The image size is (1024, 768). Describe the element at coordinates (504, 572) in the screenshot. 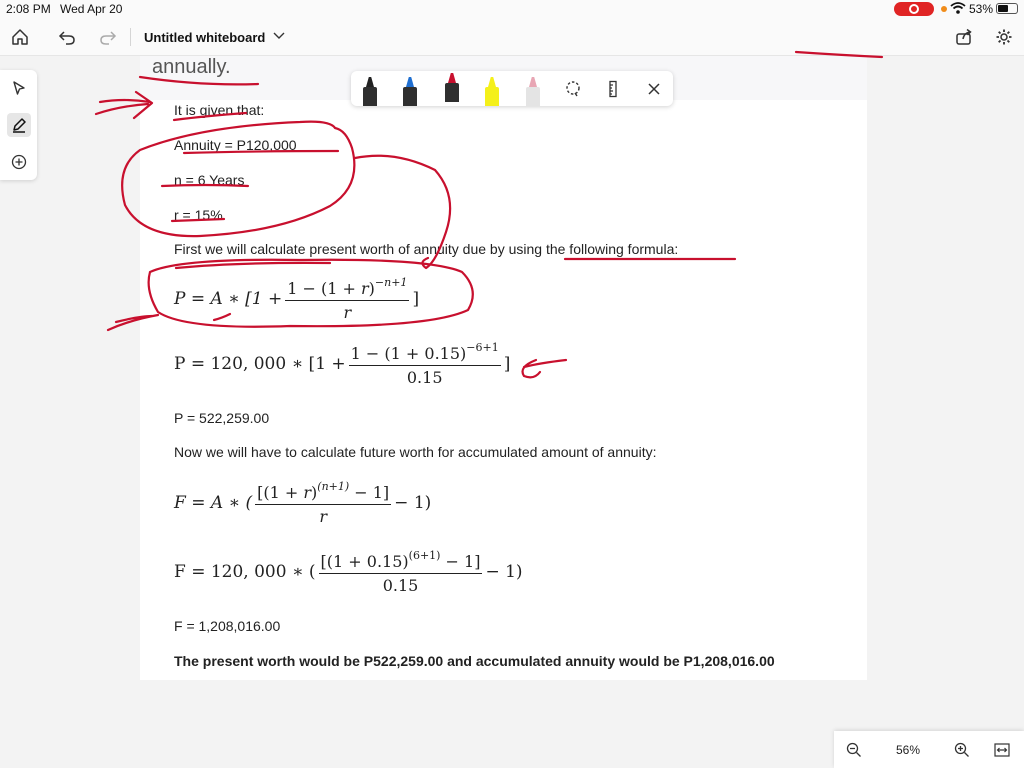

I see `f-calc-close: − 1)` at that location.